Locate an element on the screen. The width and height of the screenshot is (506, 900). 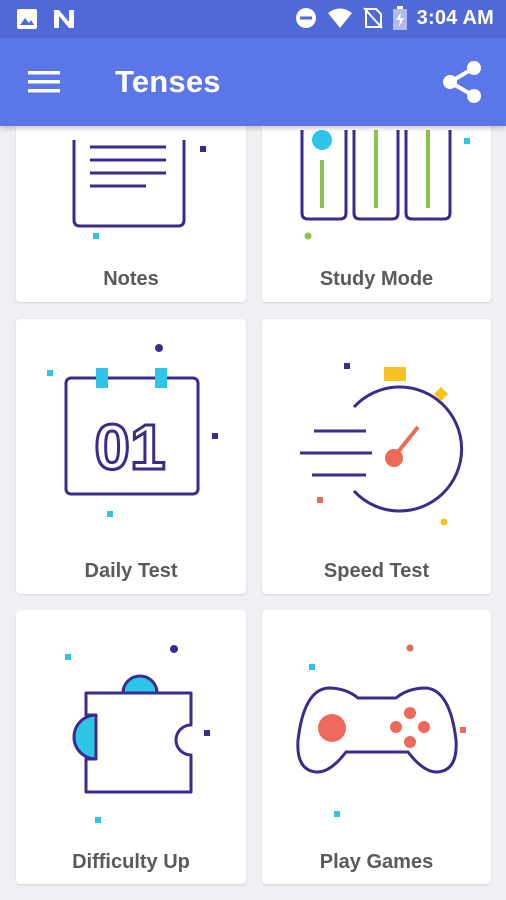
speedometer-icon is located at coordinates (382, 444).